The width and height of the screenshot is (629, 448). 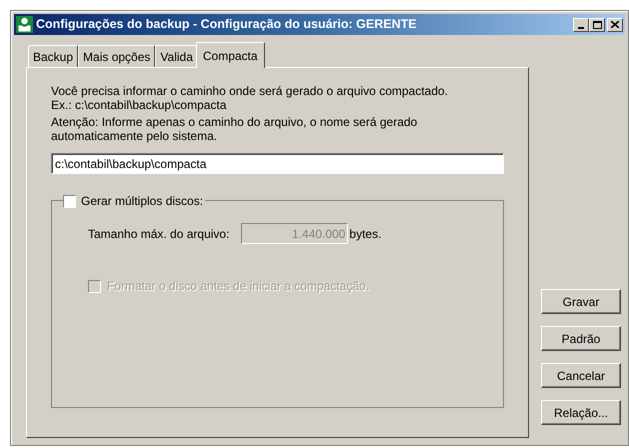 I want to click on minimize-icon, so click(x=581, y=27).